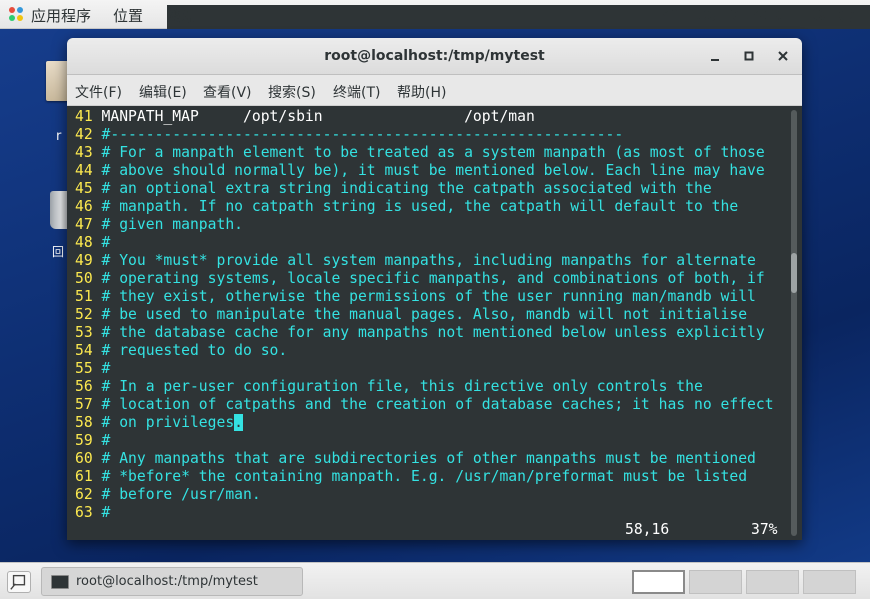 The height and width of the screenshot is (599, 870). I want to click on scrollbar-thumb, so click(794, 273).